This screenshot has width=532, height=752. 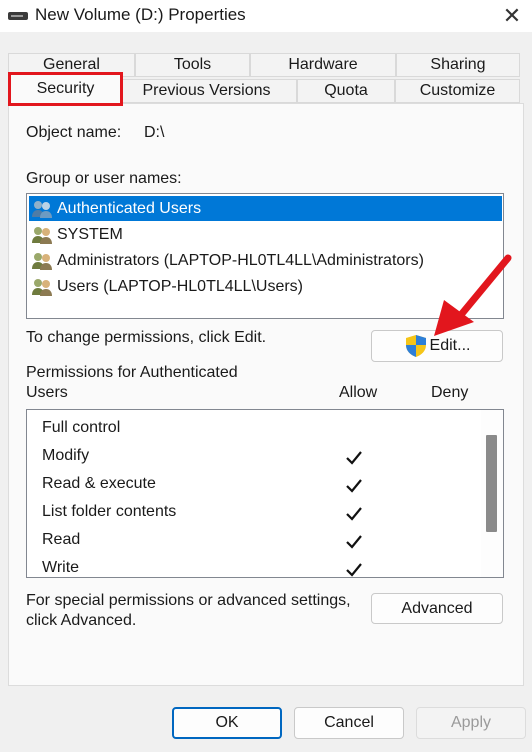 I want to click on close-icon: ✕, so click(x=512, y=15).